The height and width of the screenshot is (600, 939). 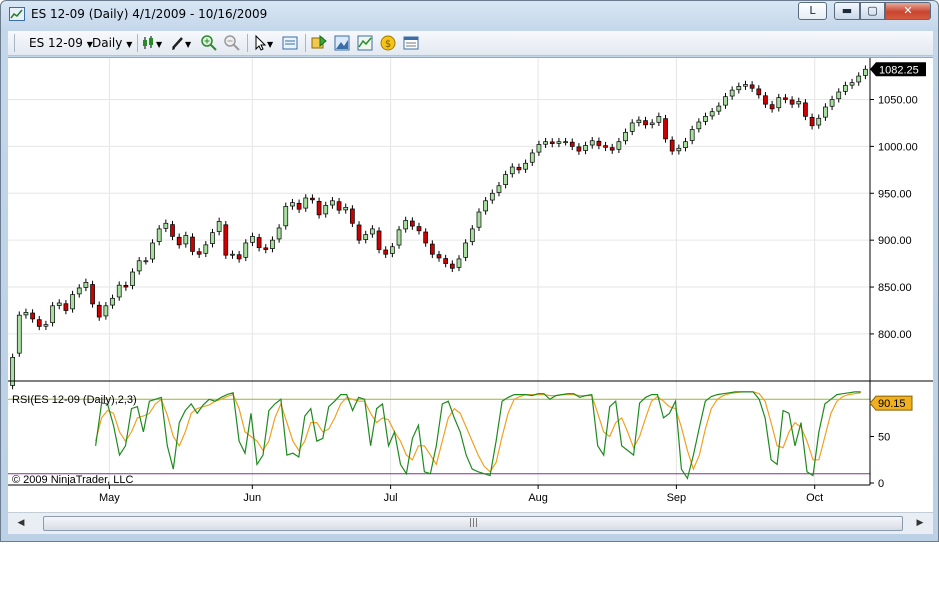 What do you see at coordinates (847, 11) in the screenshot?
I see `minimize-button: ▬` at bounding box center [847, 11].